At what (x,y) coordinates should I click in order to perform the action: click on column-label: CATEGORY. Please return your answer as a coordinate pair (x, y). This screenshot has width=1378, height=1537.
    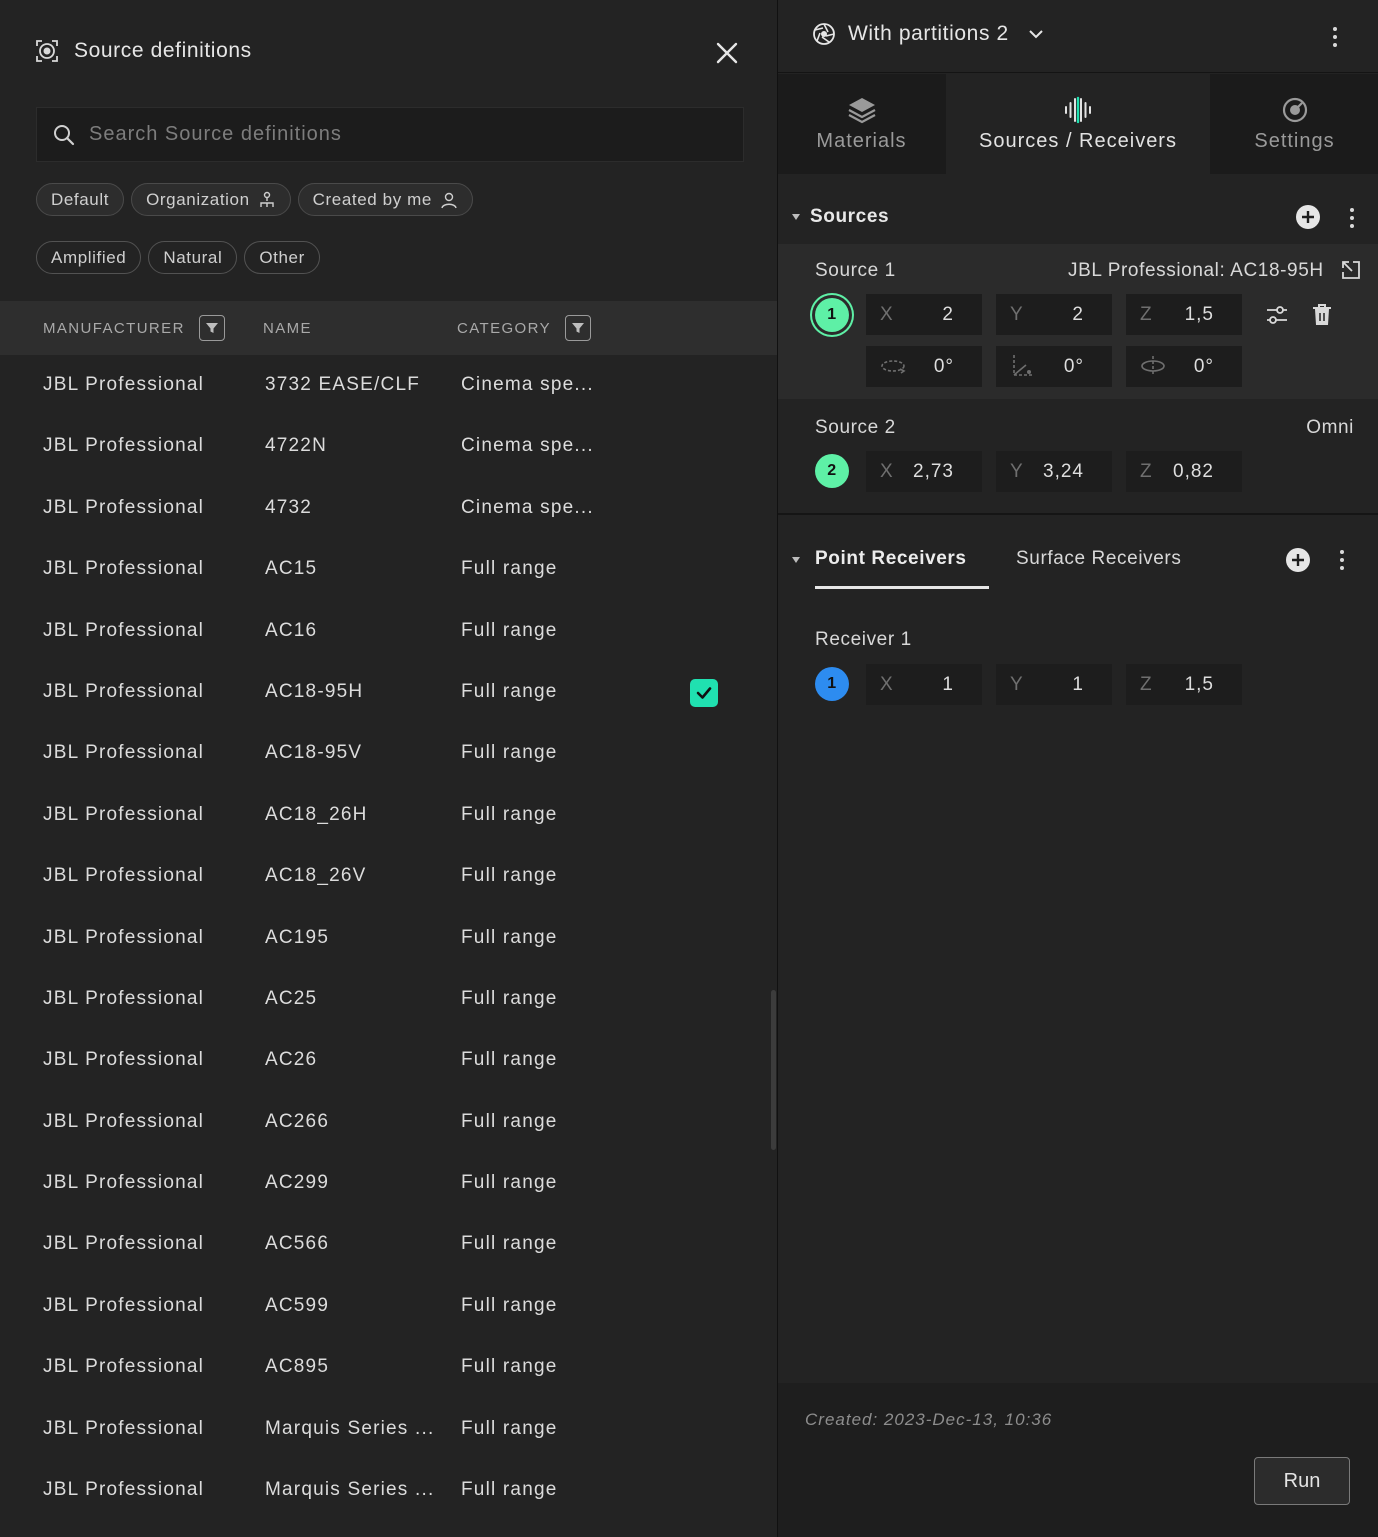
    Looking at the image, I should click on (504, 328).